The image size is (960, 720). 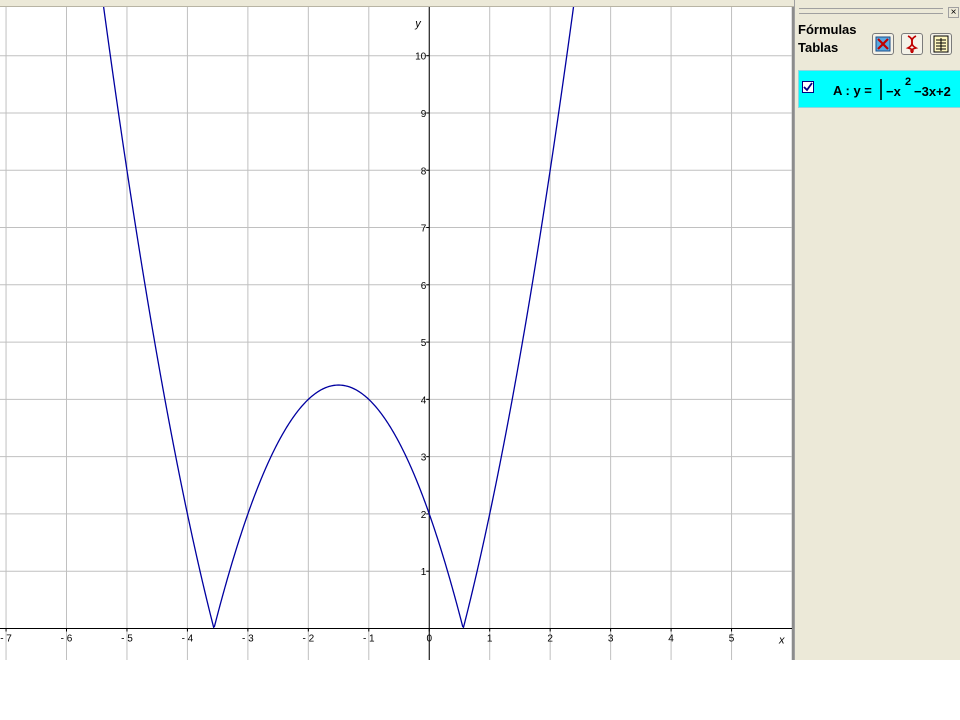 What do you see at coordinates (827, 29) in the screenshot?
I see `panel-heading-formulas: Fórmulas` at bounding box center [827, 29].